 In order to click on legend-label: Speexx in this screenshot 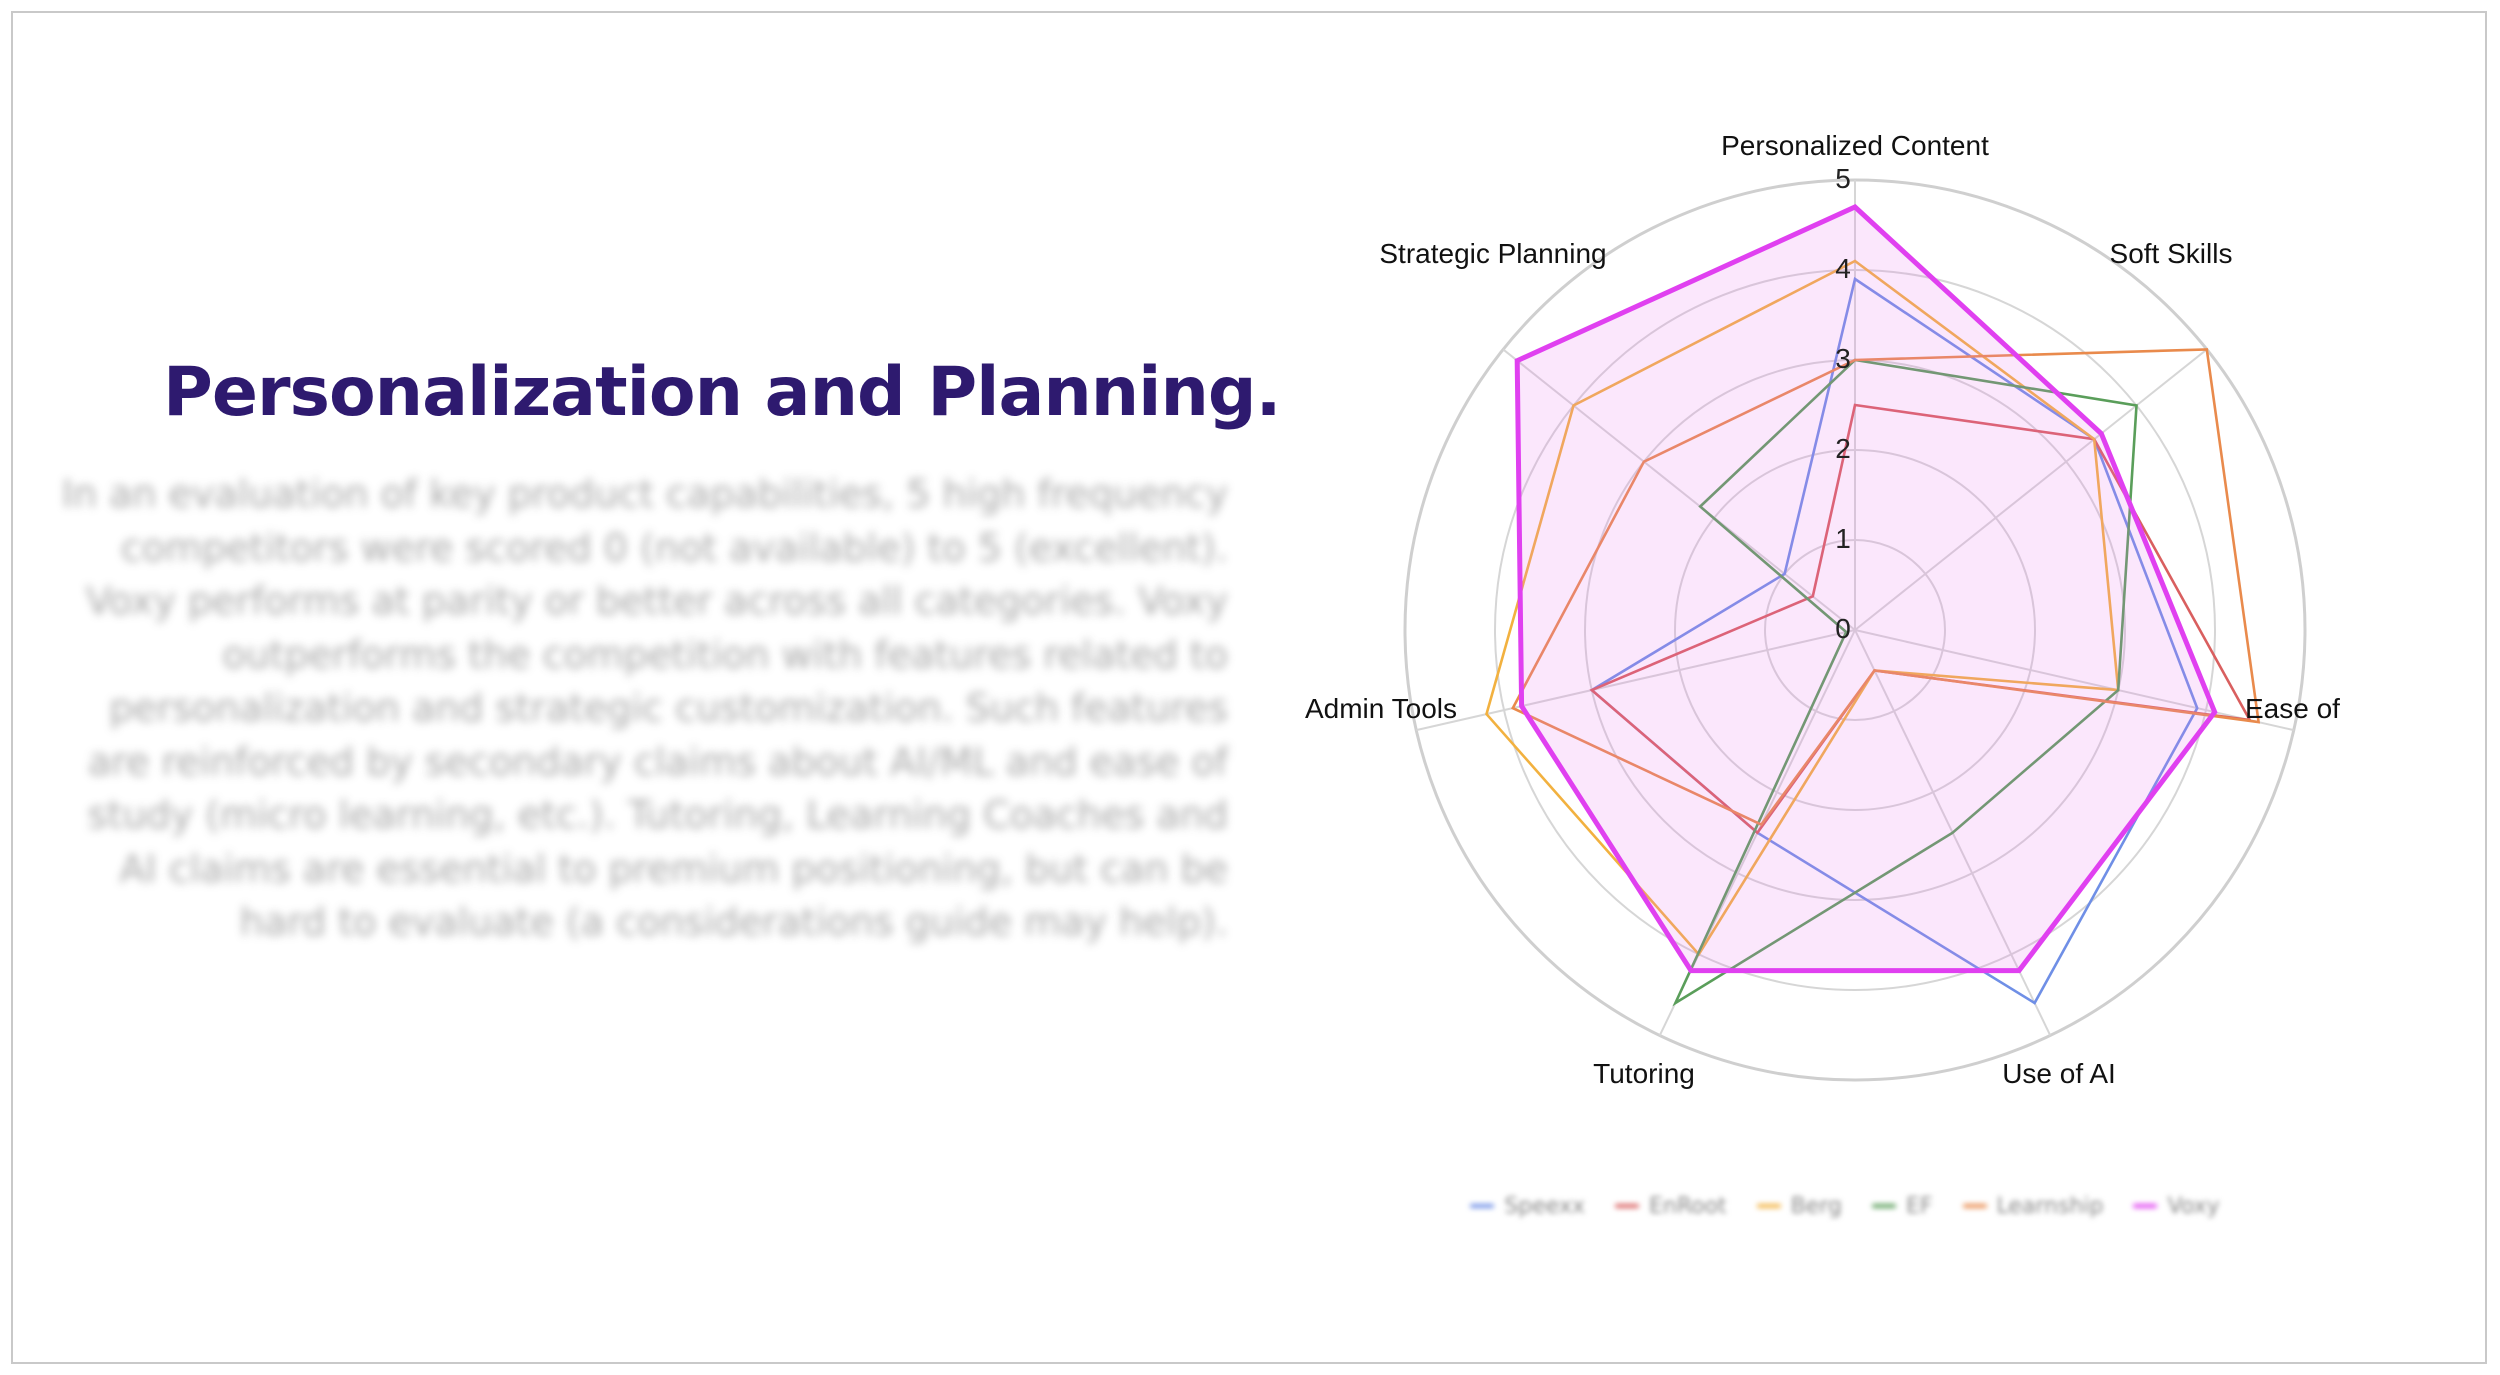, I will do `click(1544, 1206)`.